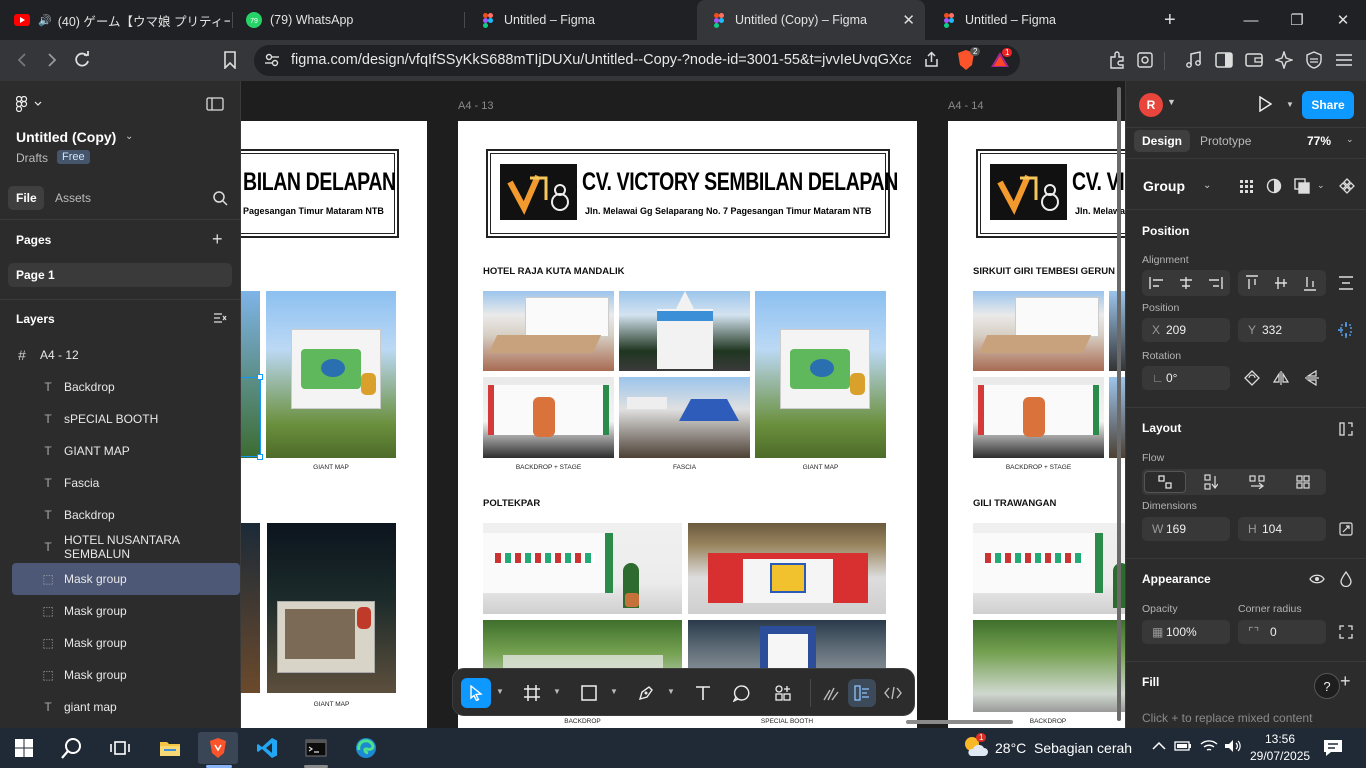 The height and width of the screenshot is (768, 1366). What do you see at coordinates (1041, 20) in the screenshot?
I see `tab-figma-untitled-2: Untitled – Figma` at bounding box center [1041, 20].